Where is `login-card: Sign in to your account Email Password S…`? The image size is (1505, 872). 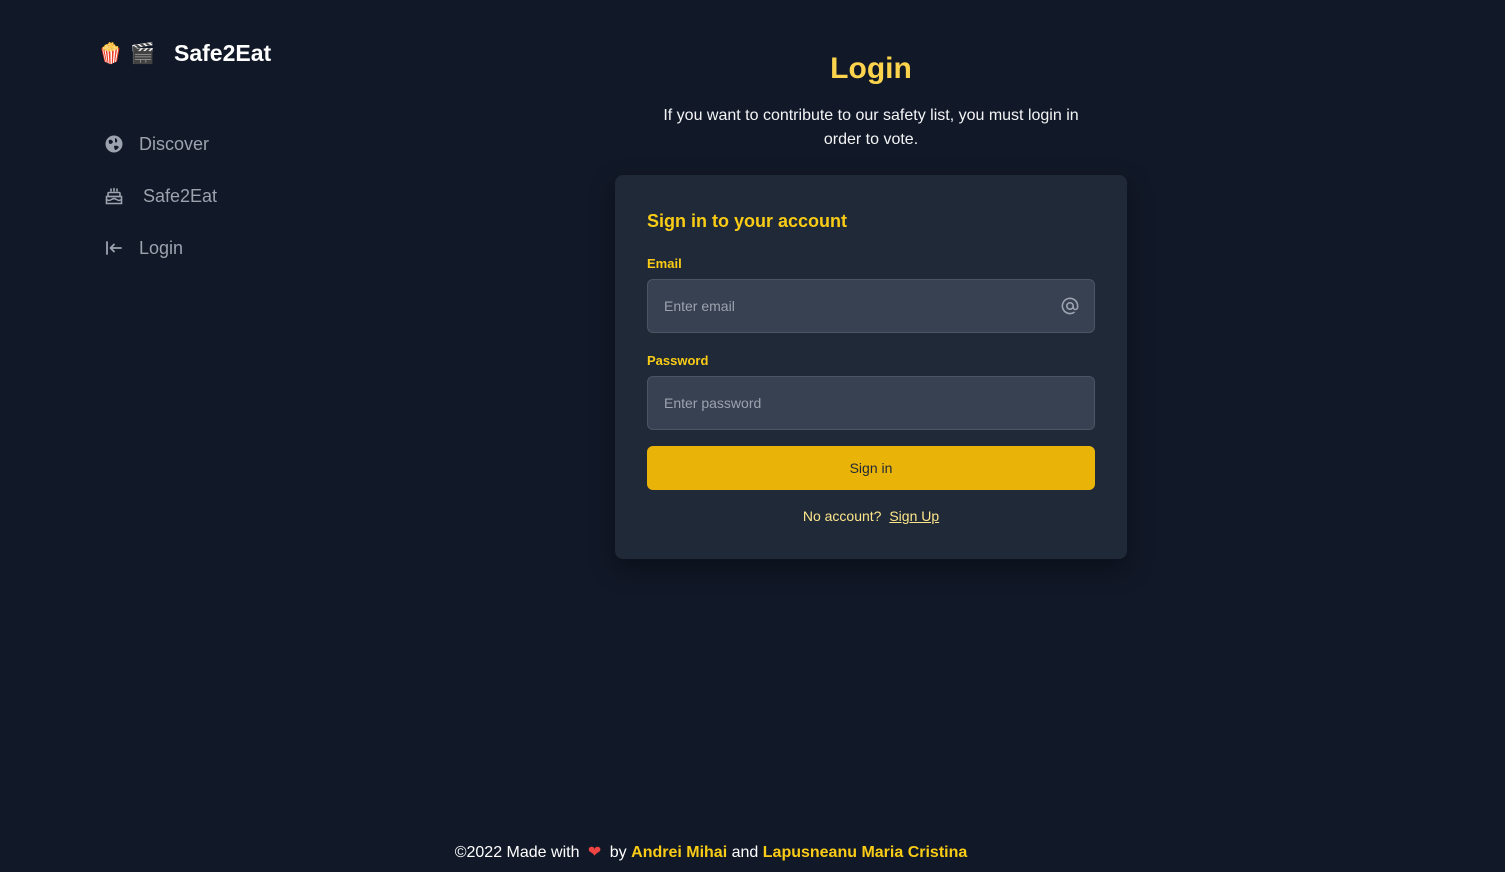
login-card: Sign in to your account Email Password S… is located at coordinates (871, 367).